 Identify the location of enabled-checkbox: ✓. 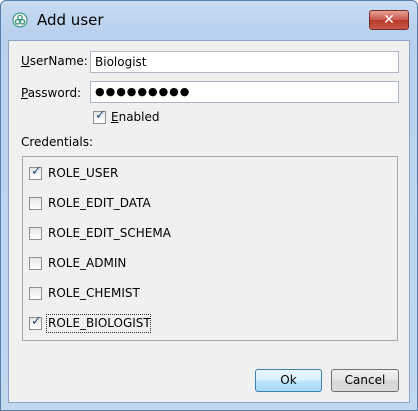
(99, 116).